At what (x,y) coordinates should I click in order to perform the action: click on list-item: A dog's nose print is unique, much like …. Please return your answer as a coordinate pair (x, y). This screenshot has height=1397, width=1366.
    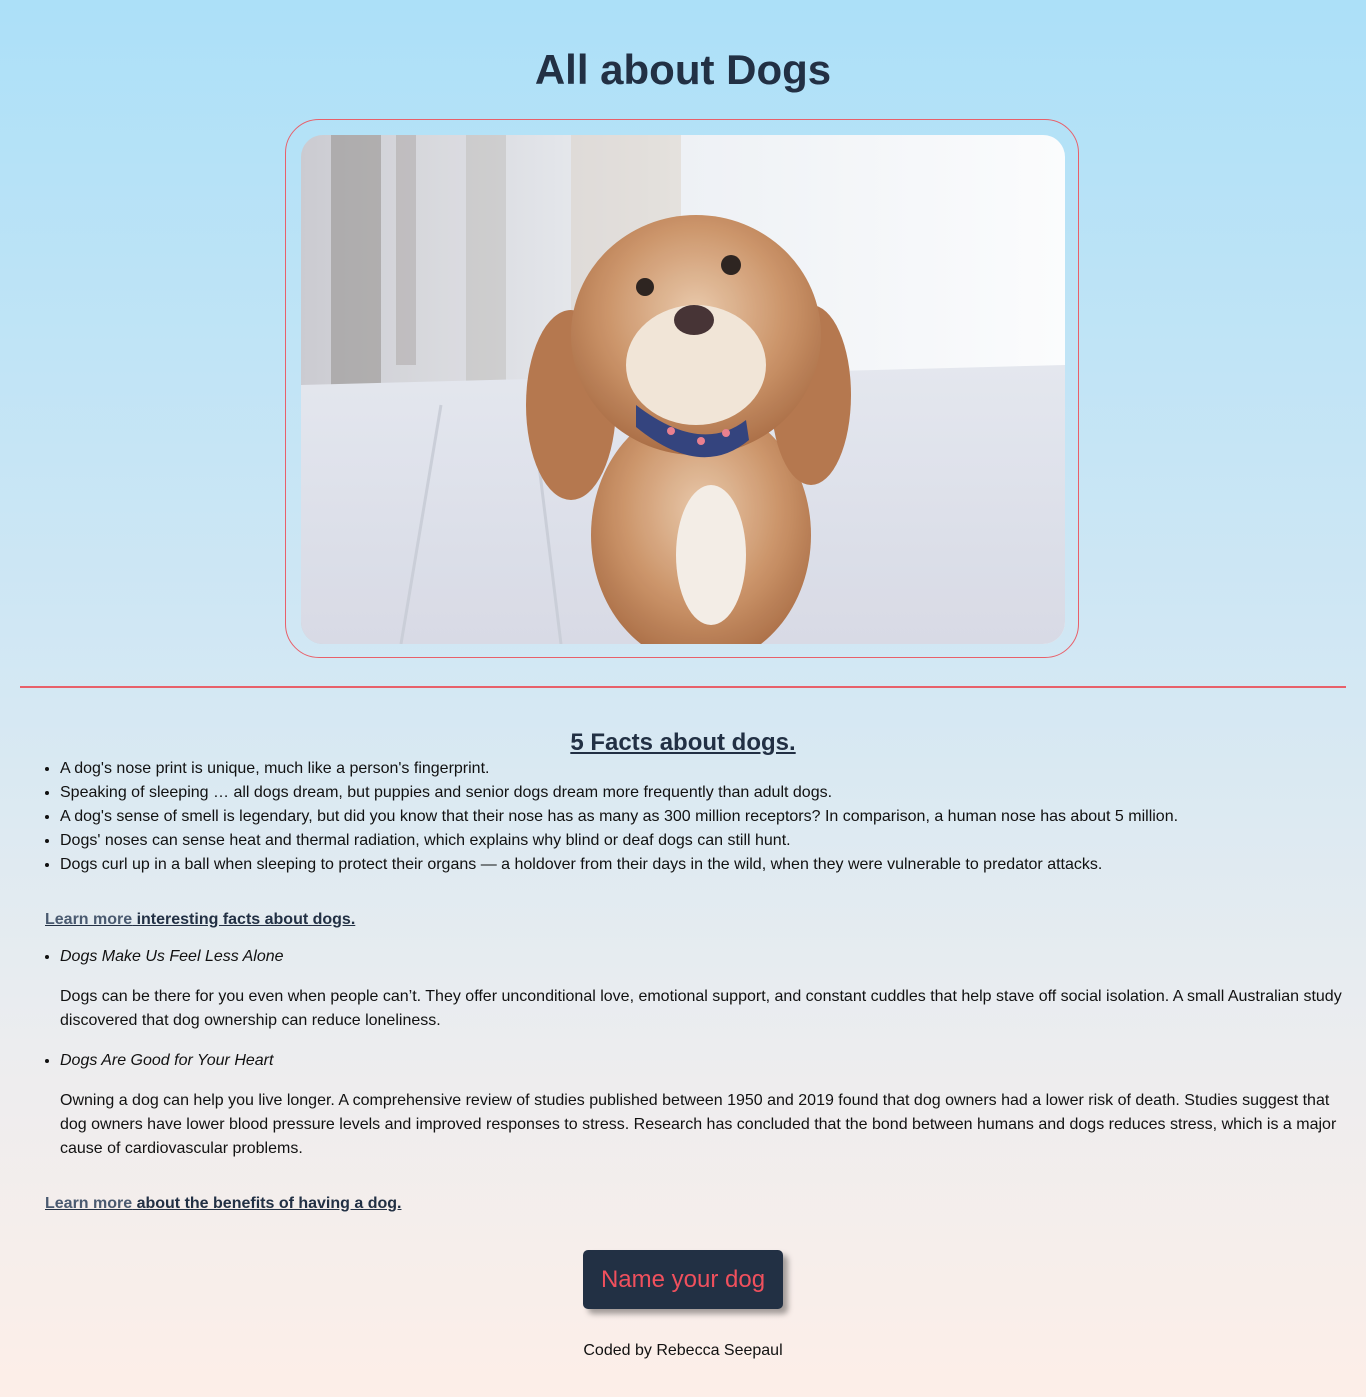
    Looking at the image, I should click on (700, 769).